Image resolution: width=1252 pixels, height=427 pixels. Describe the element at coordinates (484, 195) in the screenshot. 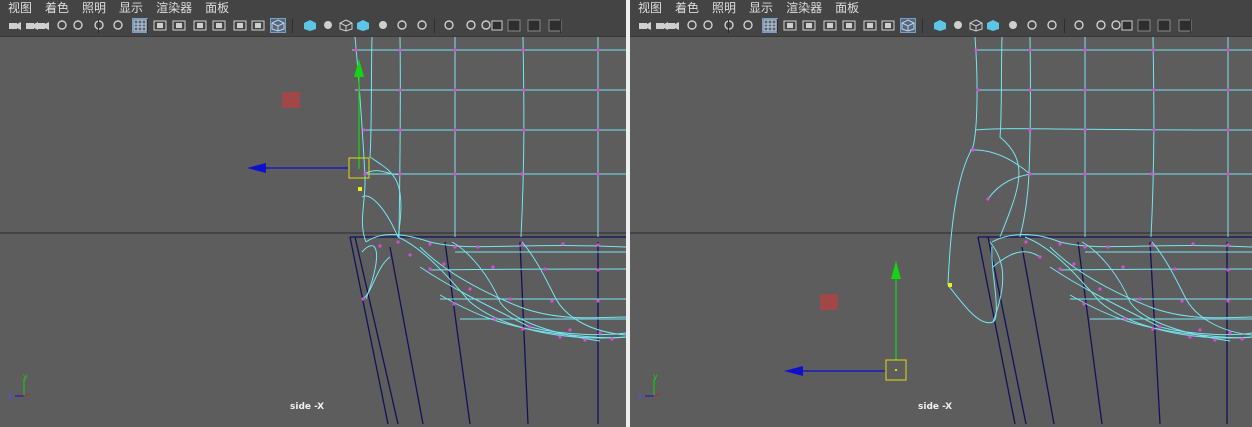

I see `vertices` at that location.